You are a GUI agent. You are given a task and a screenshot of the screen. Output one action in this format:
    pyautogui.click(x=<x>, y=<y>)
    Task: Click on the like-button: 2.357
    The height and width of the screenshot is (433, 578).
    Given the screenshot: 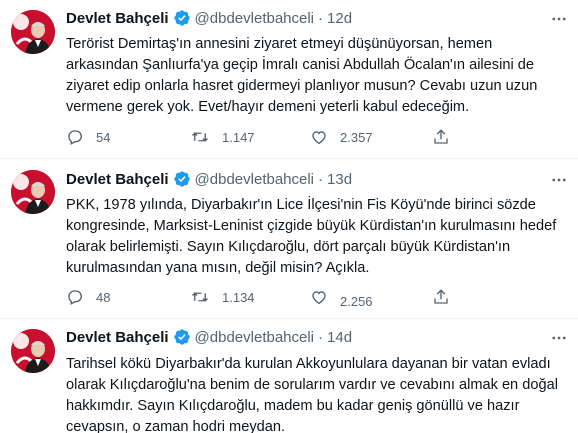 What is the action you would take?
    pyautogui.click(x=341, y=137)
    